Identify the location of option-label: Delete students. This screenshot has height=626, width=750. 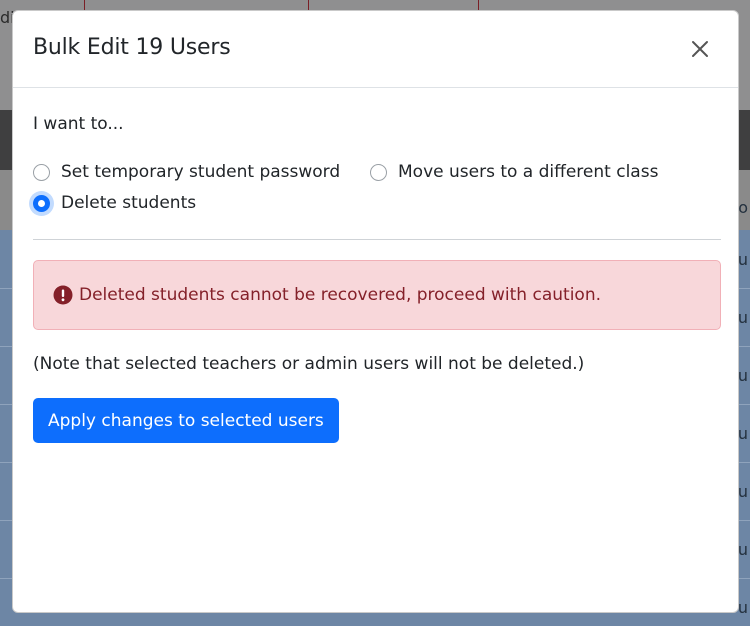
(129, 203).